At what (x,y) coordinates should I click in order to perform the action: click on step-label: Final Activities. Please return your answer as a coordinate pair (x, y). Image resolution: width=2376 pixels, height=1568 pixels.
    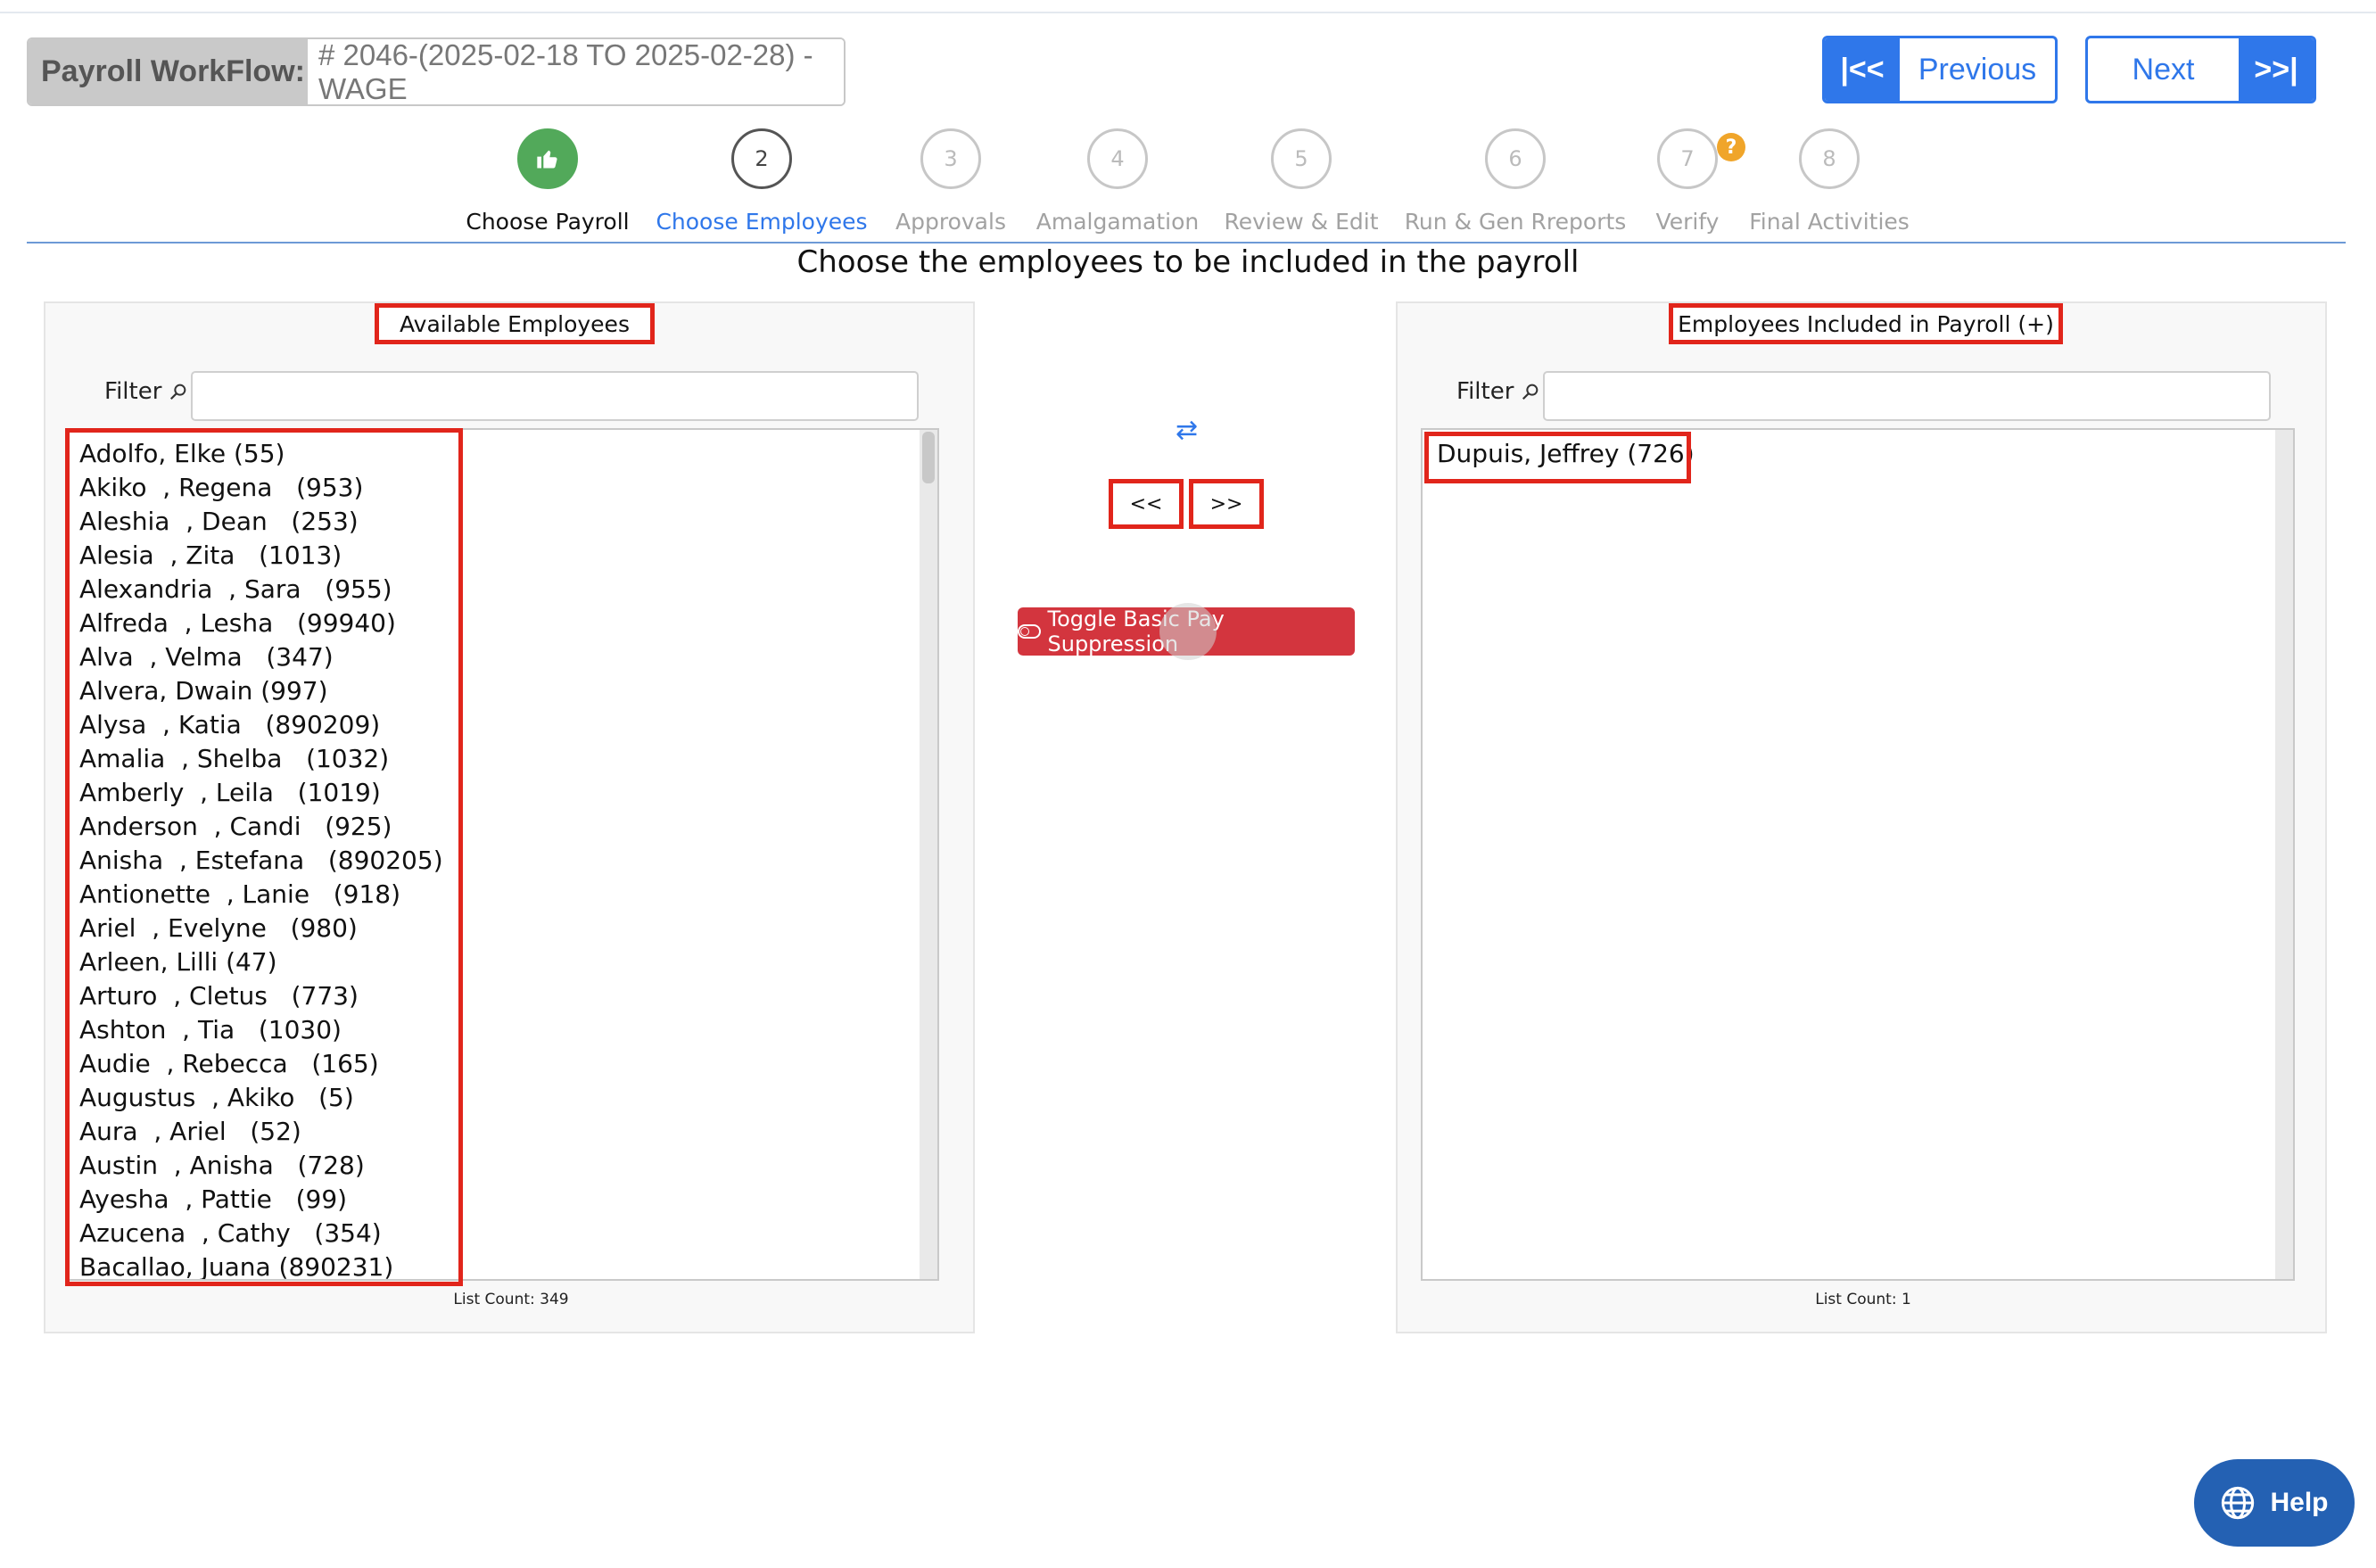
    Looking at the image, I should click on (1829, 222).